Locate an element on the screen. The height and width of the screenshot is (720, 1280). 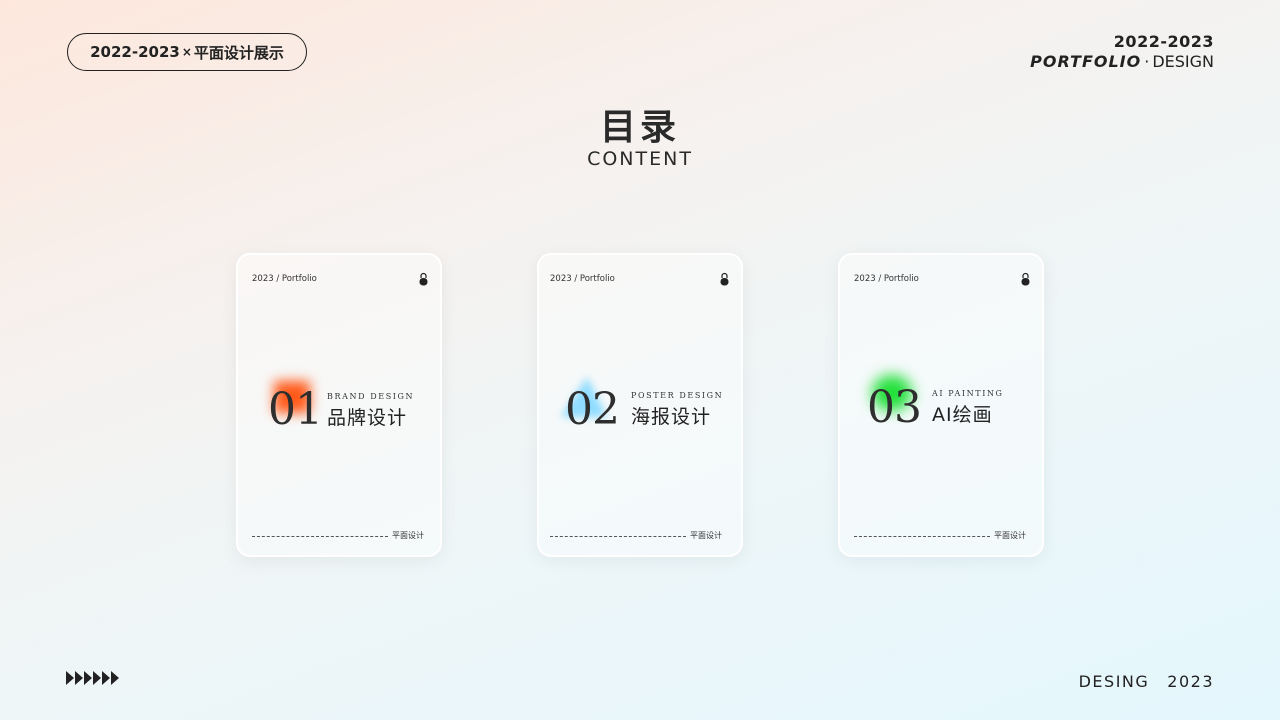
footer-label: DESING 2023 is located at coordinates (1146, 681).